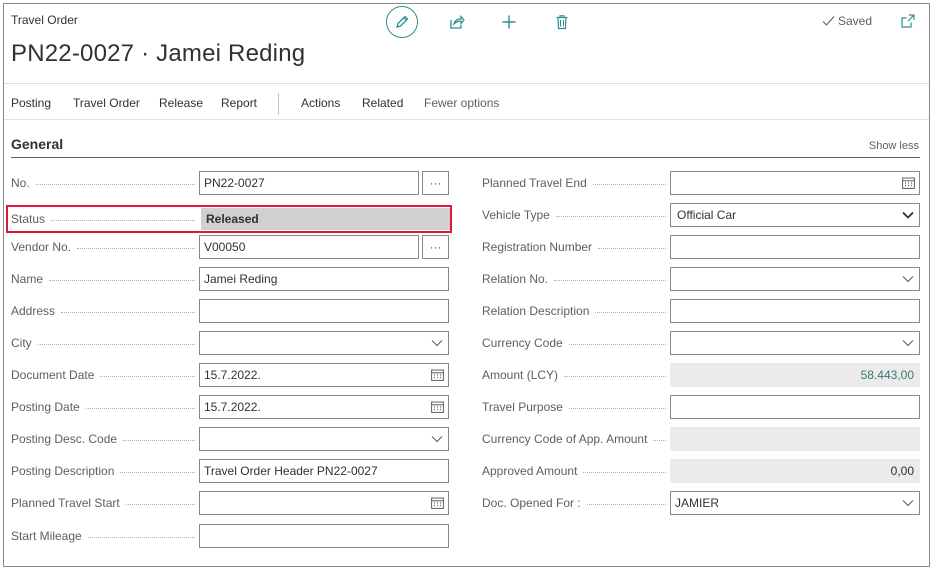  Describe the element at coordinates (20, 183) in the screenshot. I see `no-label-text: No.` at that location.